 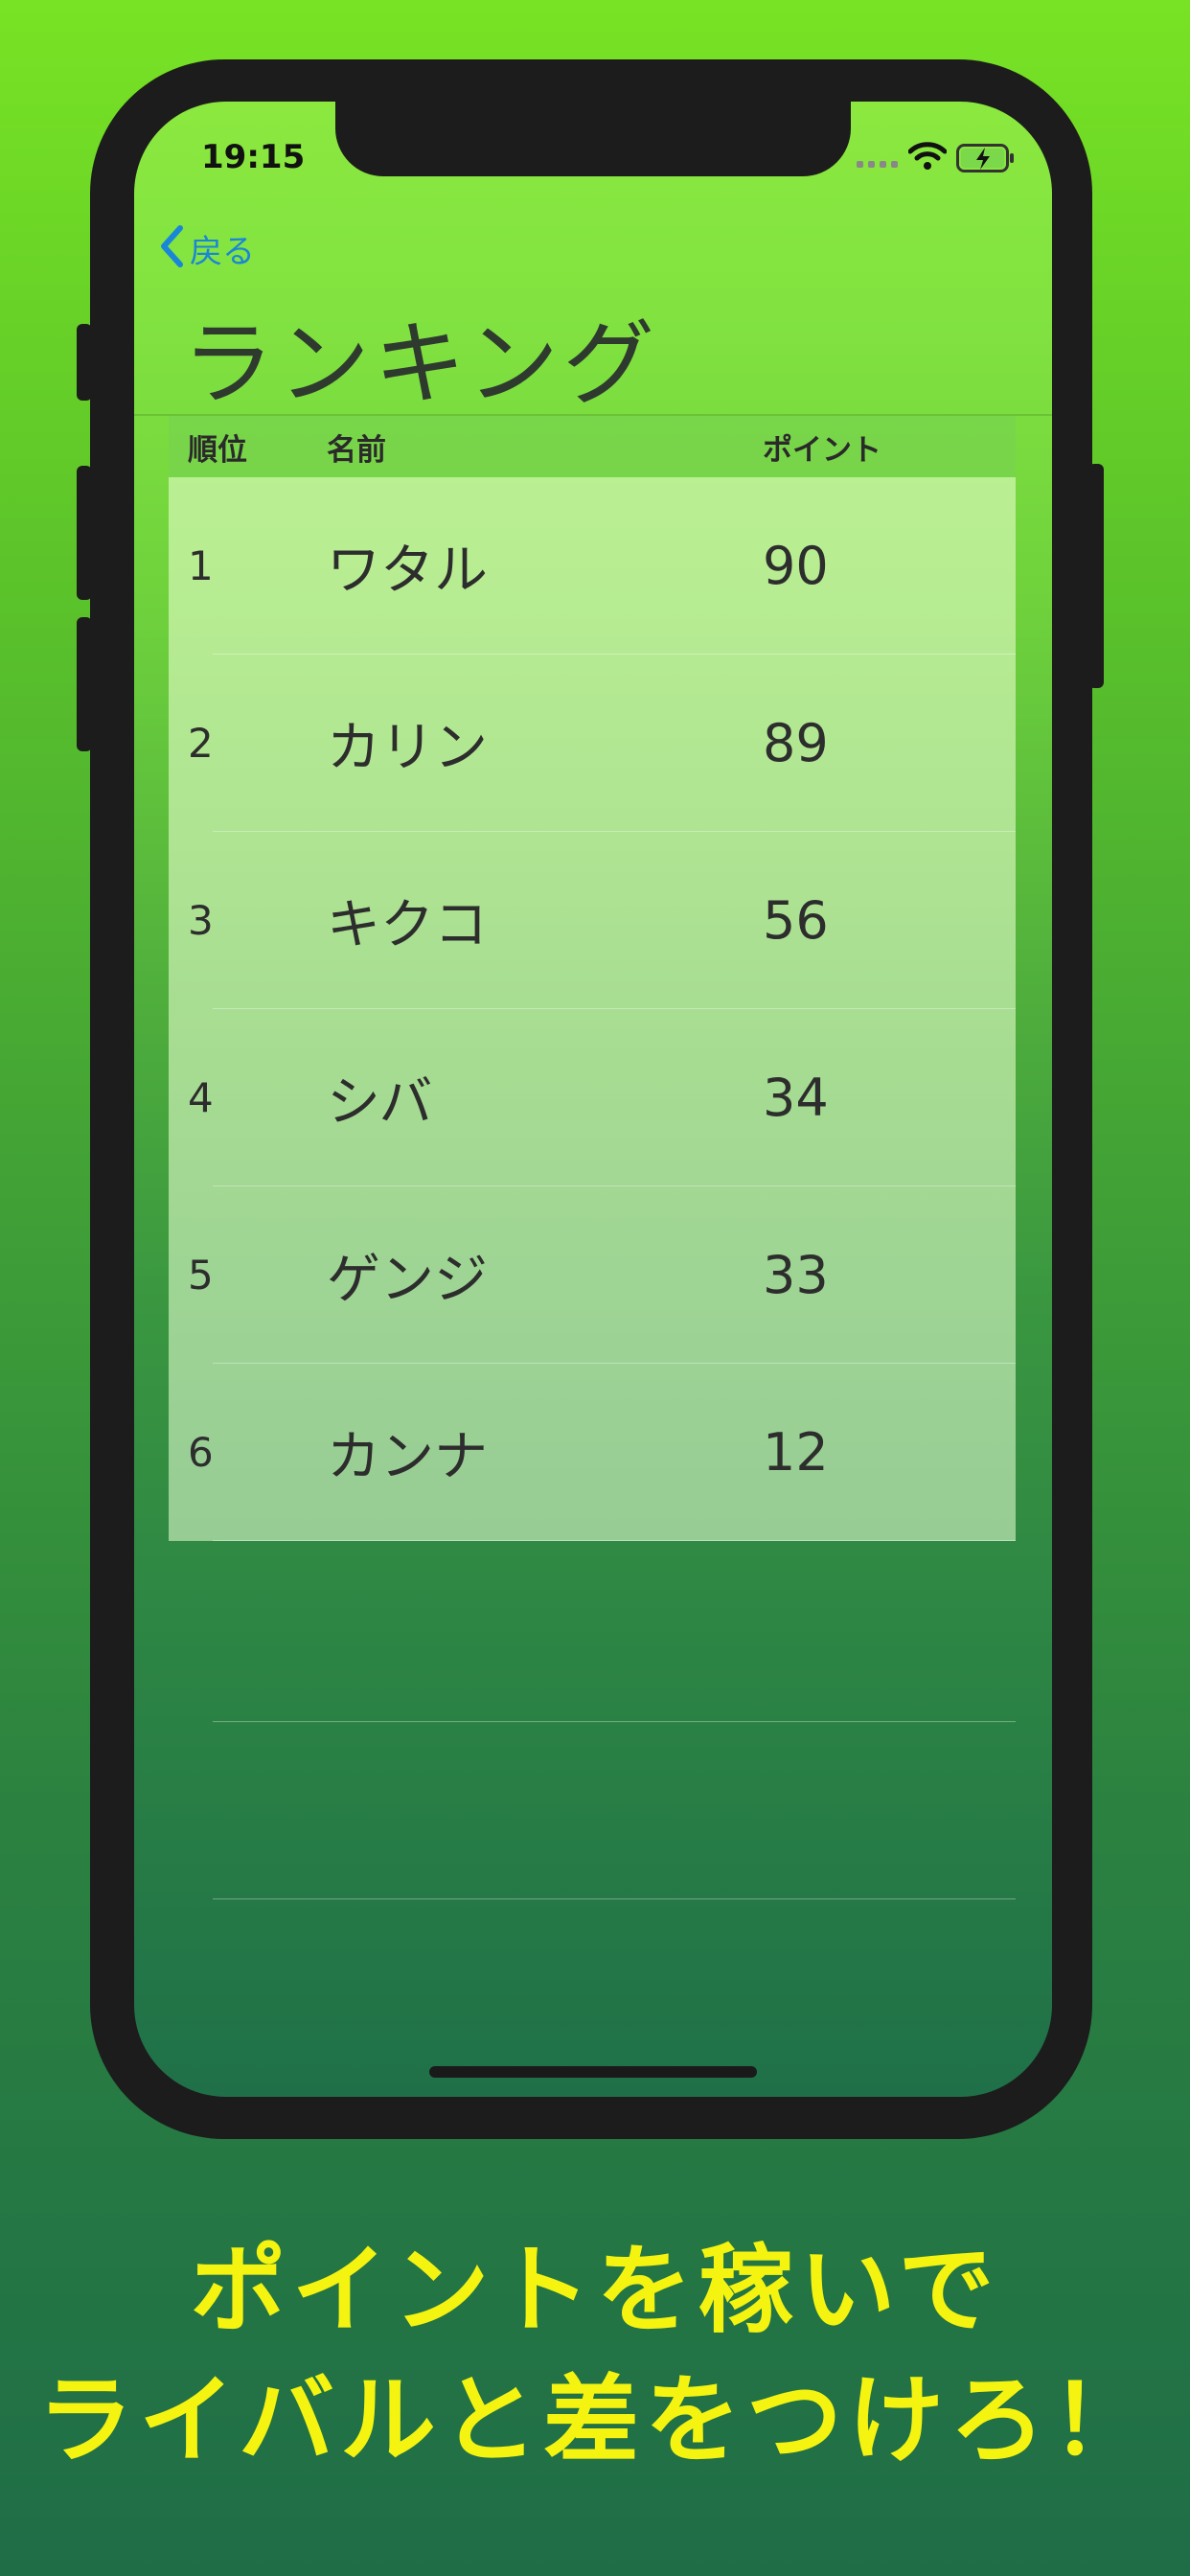 What do you see at coordinates (408, 748) in the screenshot?
I see `row-name: カリン` at bounding box center [408, 748].